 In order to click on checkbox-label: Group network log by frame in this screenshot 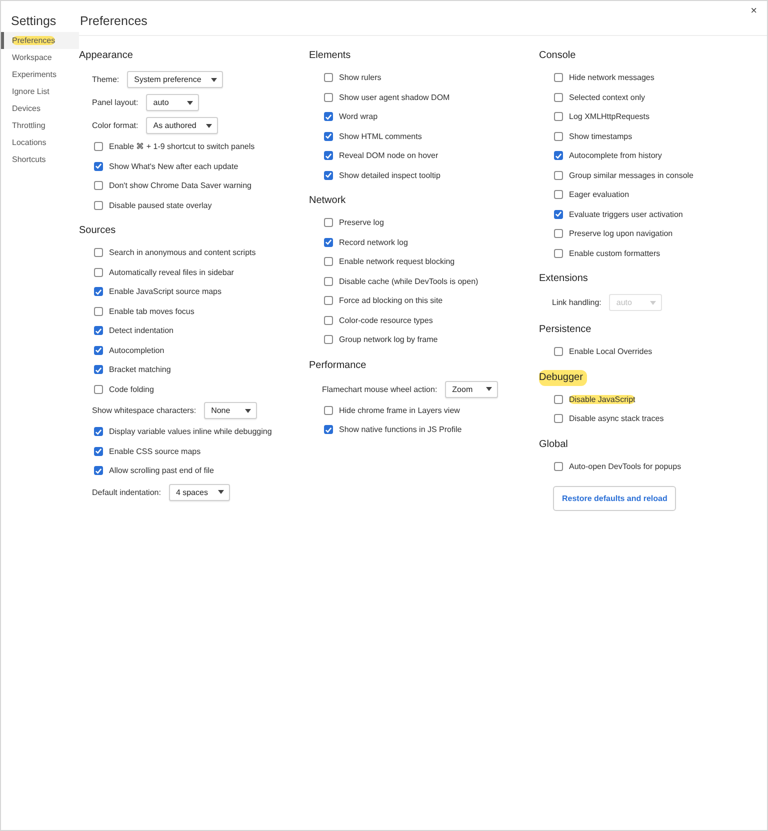, I will do `click(388, 339)`.